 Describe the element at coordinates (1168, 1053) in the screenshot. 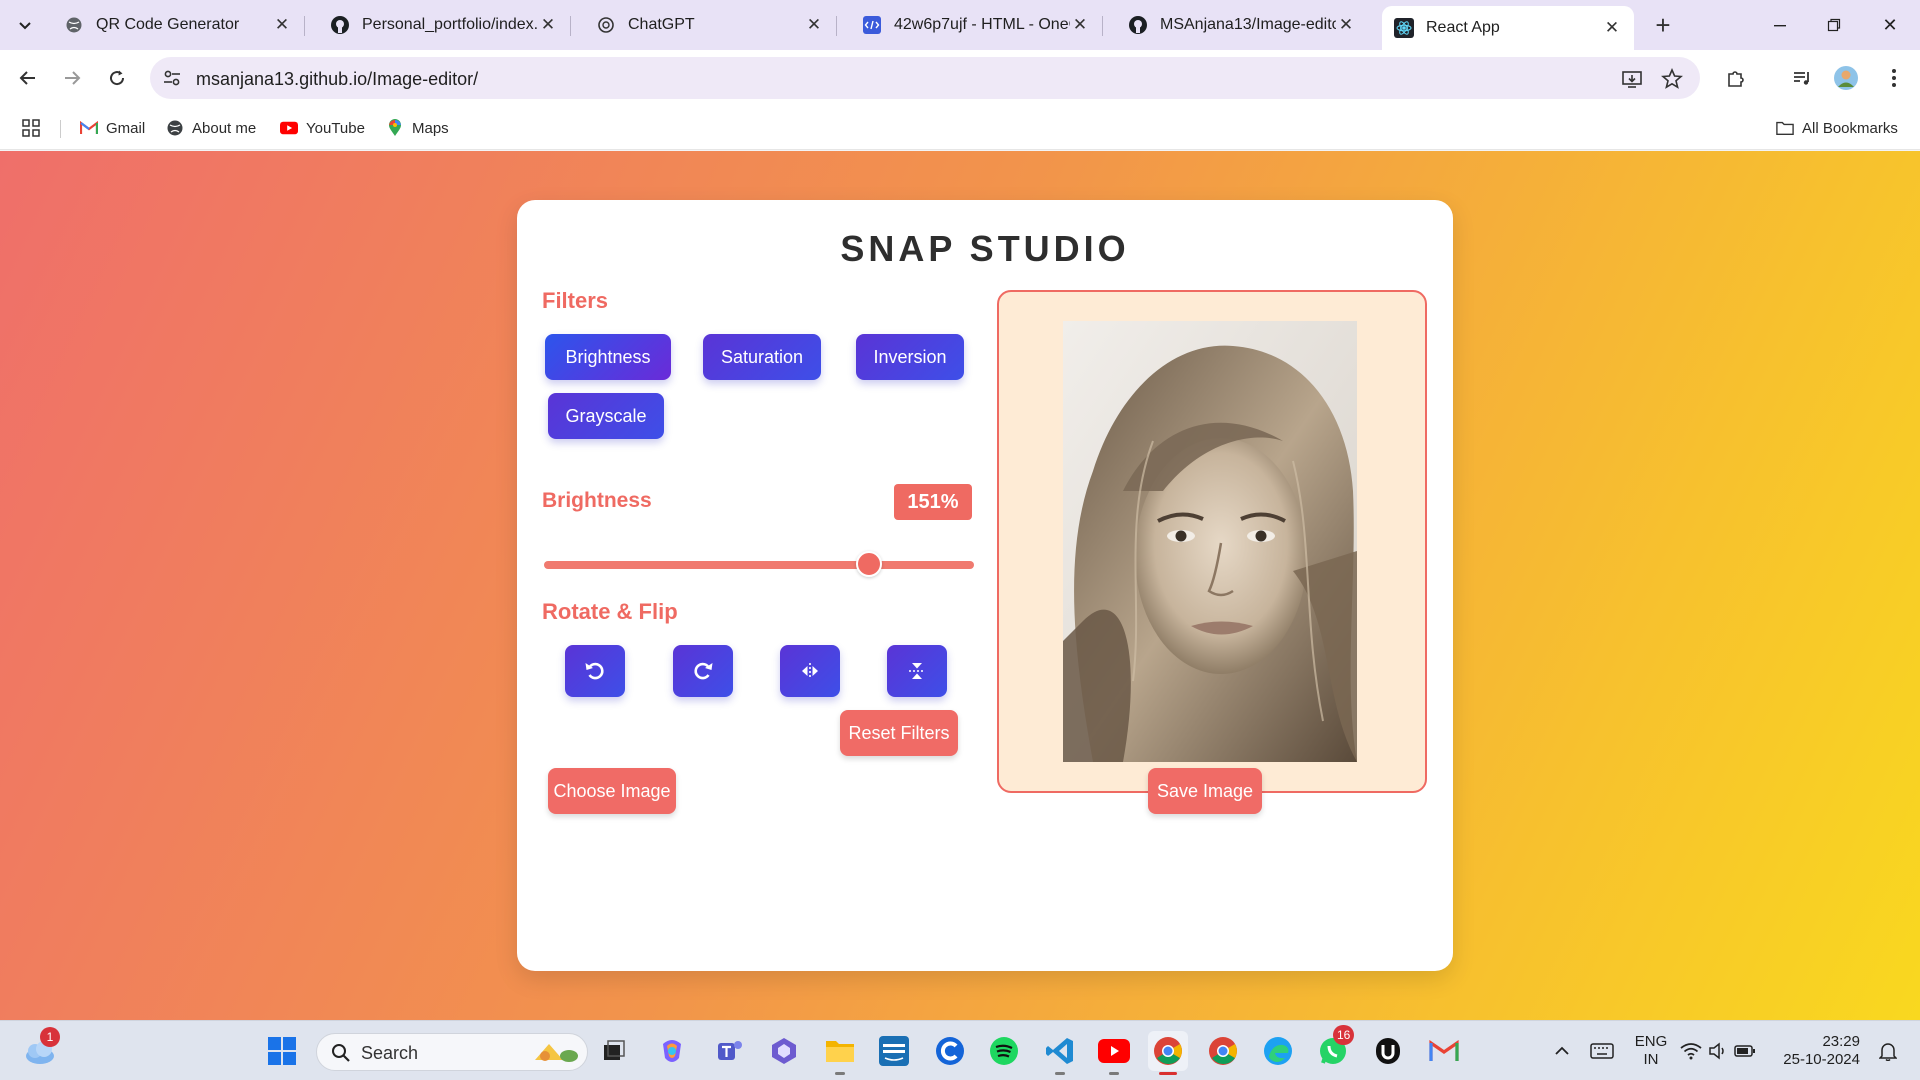

I see `chrome-button-active` at that location.